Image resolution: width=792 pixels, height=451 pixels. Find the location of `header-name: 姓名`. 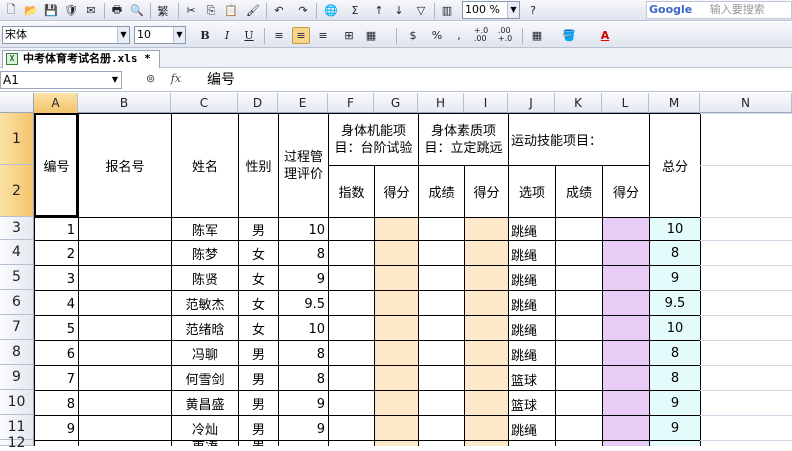

header-name: 姓名 is located at coordinates (205, 165).